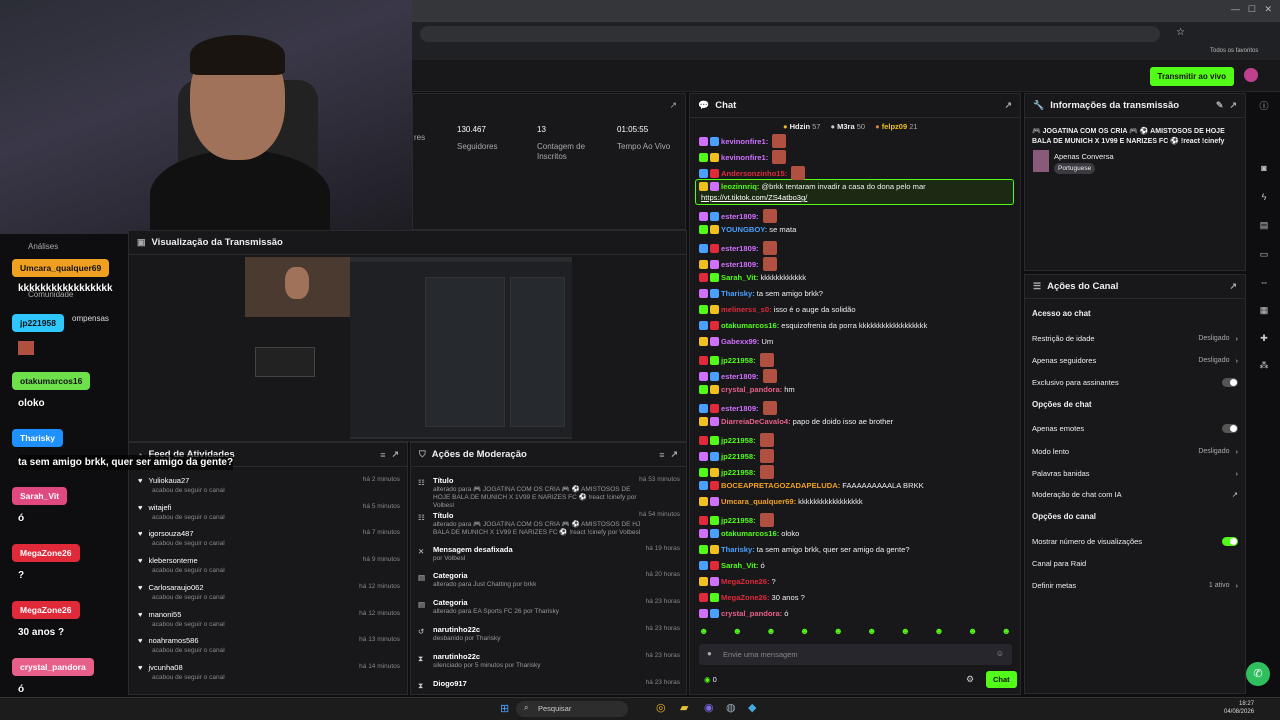 The width and height of the screenshot is (1280, 720). What do you see at coordinates (752, 173) in the screenshot?
I see `chat-message: Andersonzinho15:` at bounding box center [752, 173].